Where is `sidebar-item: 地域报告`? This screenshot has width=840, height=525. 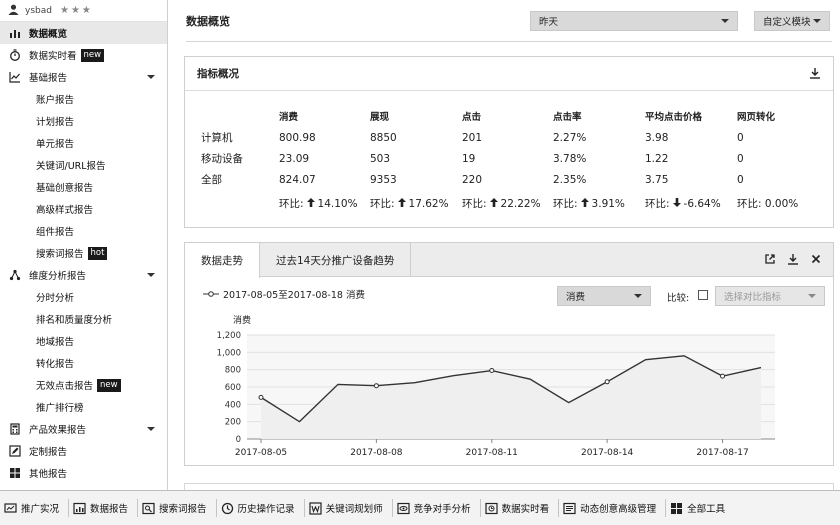
sidebar-item: 地域报告 is located at coordinates (83, 341).